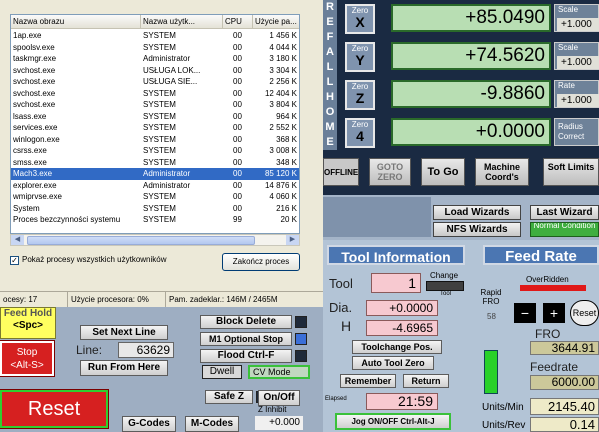 Image resolution: width=599 pixels, height=432 pixels. What do you see at coordinates (426, 381) in the screenshot?
I see `return-button: Return` at bounding box center [426, 381].